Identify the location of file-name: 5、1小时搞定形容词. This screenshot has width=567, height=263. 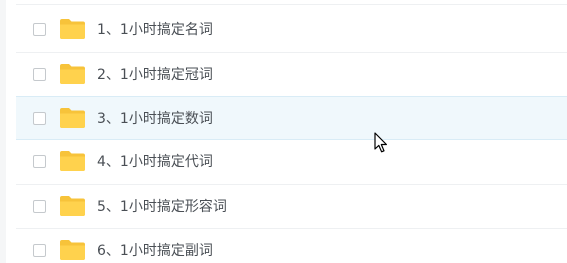
(162, 207).